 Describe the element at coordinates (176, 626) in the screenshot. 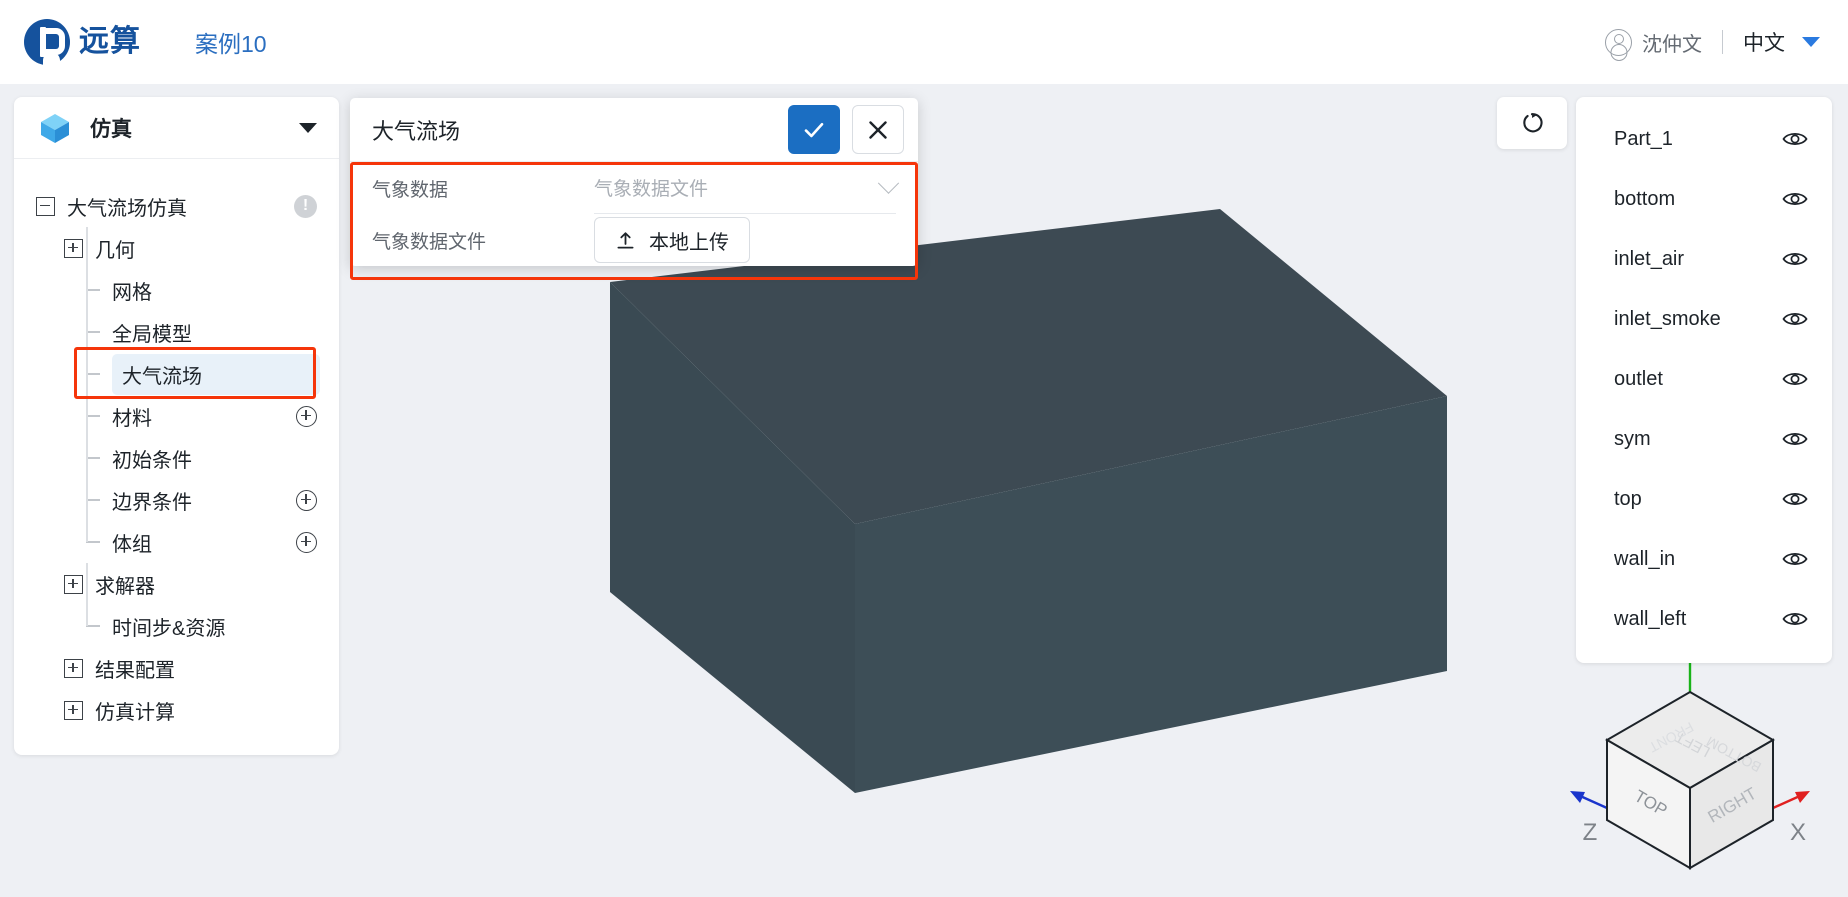

I see `tree-node-10: 时间步&资源` at that location.